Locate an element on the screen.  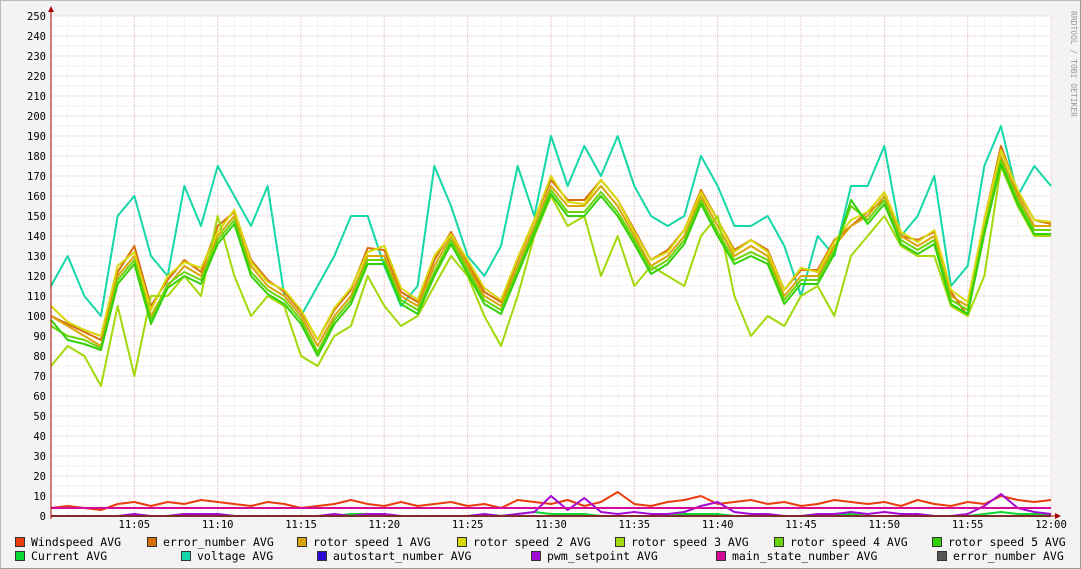
legend-label: rotor speed 1 AVG is located at coordinates (372, 542).